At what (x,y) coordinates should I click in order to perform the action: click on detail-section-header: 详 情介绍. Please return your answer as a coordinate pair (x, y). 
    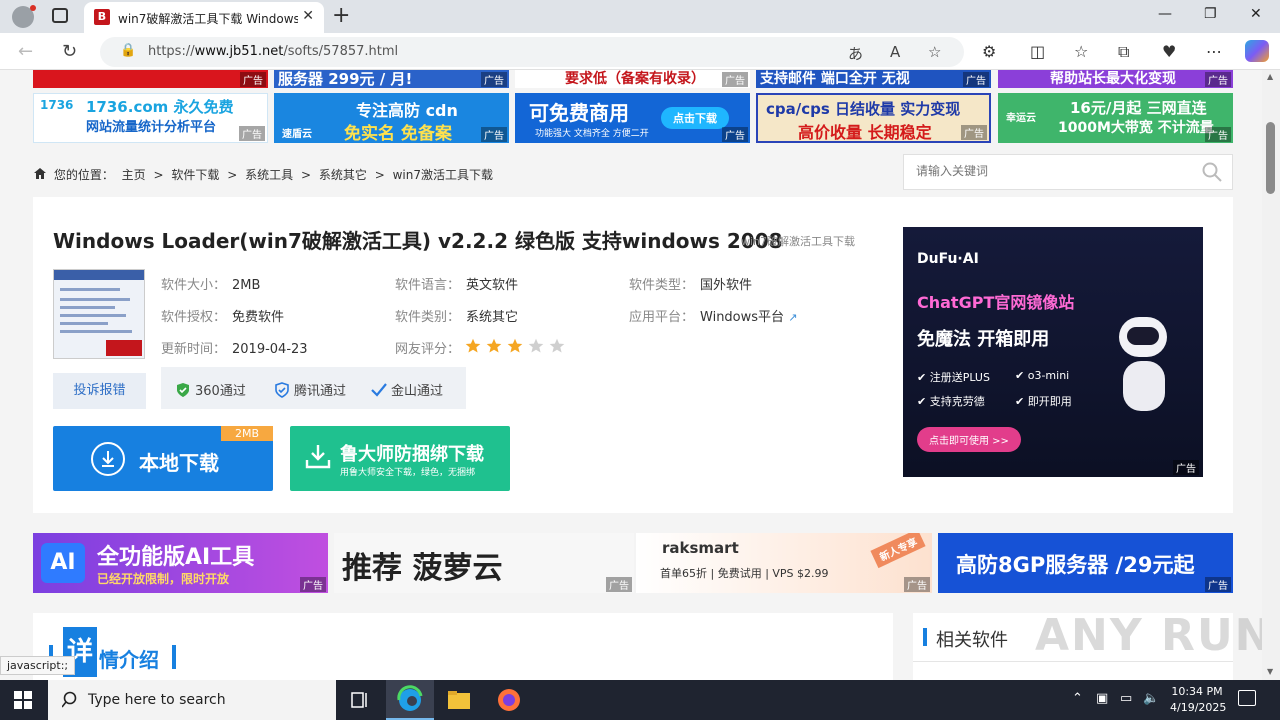
    Looking at the image, I should click on (463, 646).